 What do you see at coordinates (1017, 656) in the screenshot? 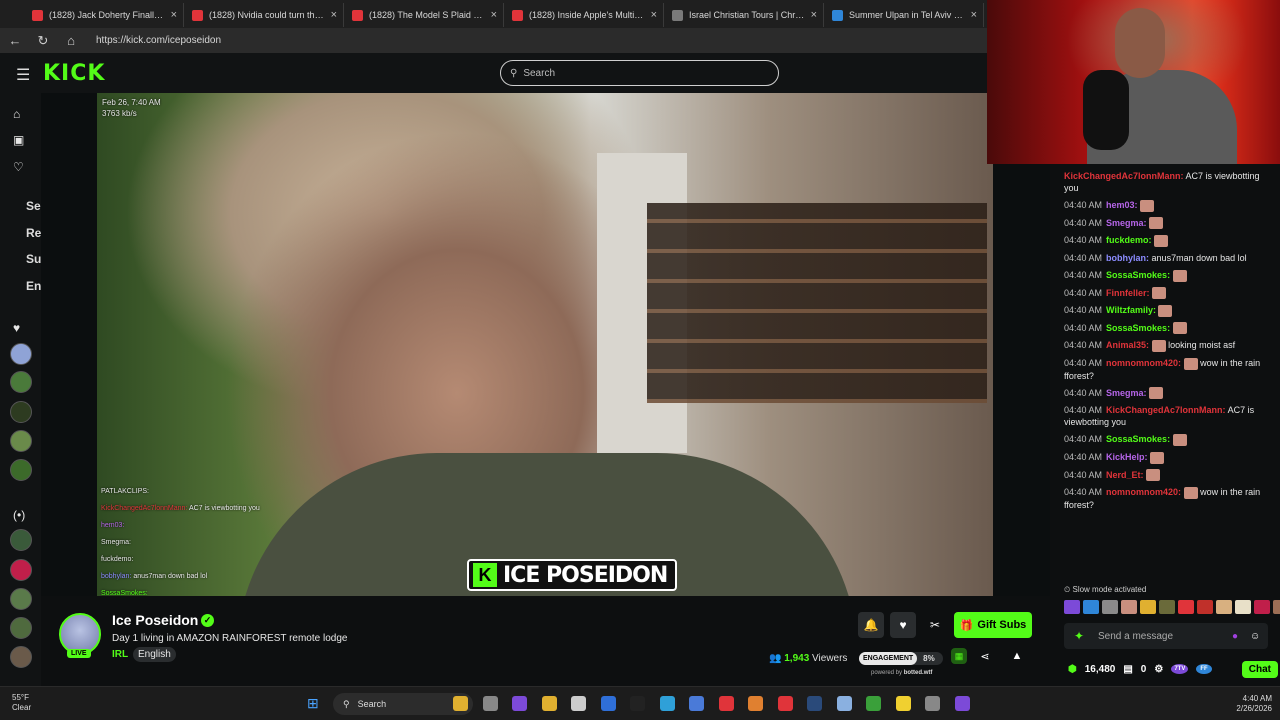
I see `report-warning-icon: ▲` at bounding box center [1017, 656].